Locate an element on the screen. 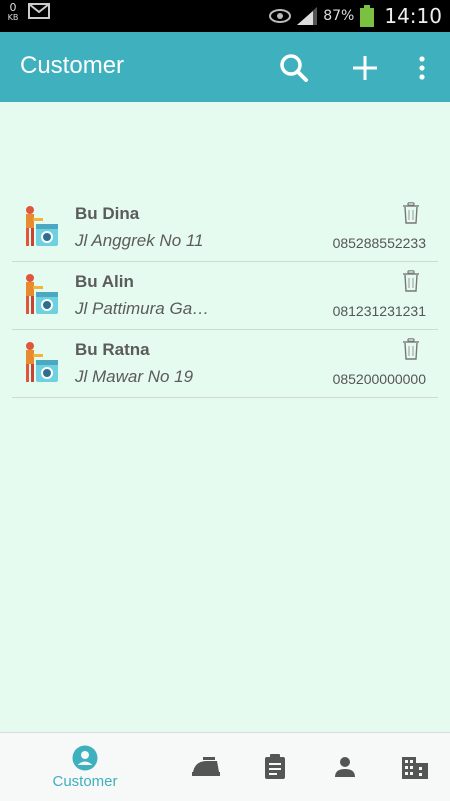 Image resolution: width=450 pixels, height=801 pixels. customer-phone: 085200000000 is located at coordinates (379, 379).